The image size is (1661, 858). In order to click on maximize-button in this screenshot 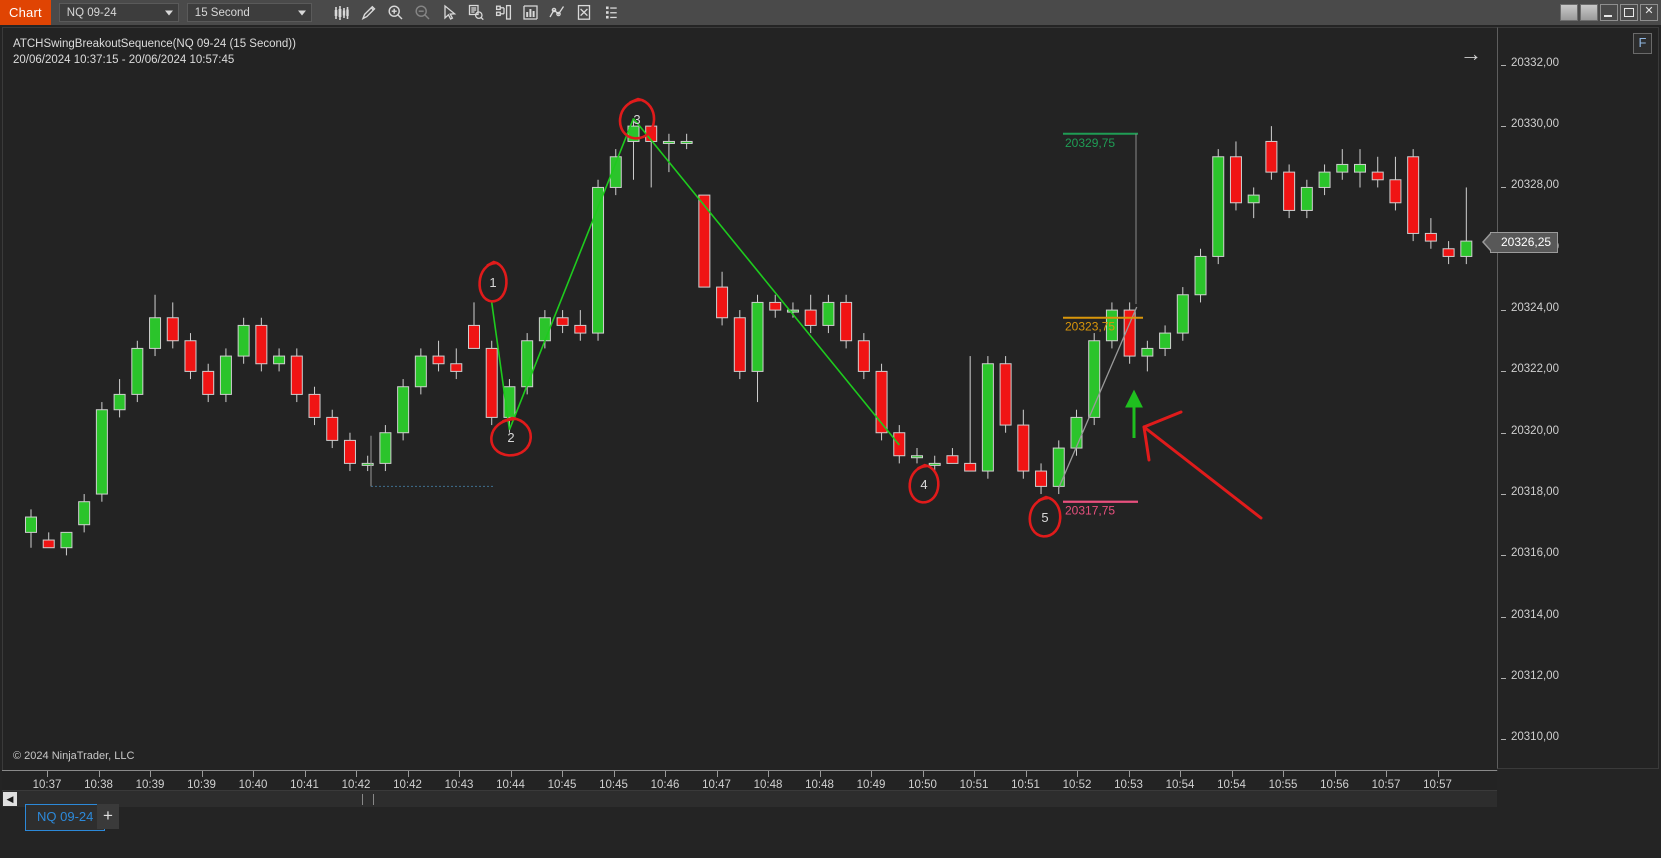, I will do `click(1629, 12)`.